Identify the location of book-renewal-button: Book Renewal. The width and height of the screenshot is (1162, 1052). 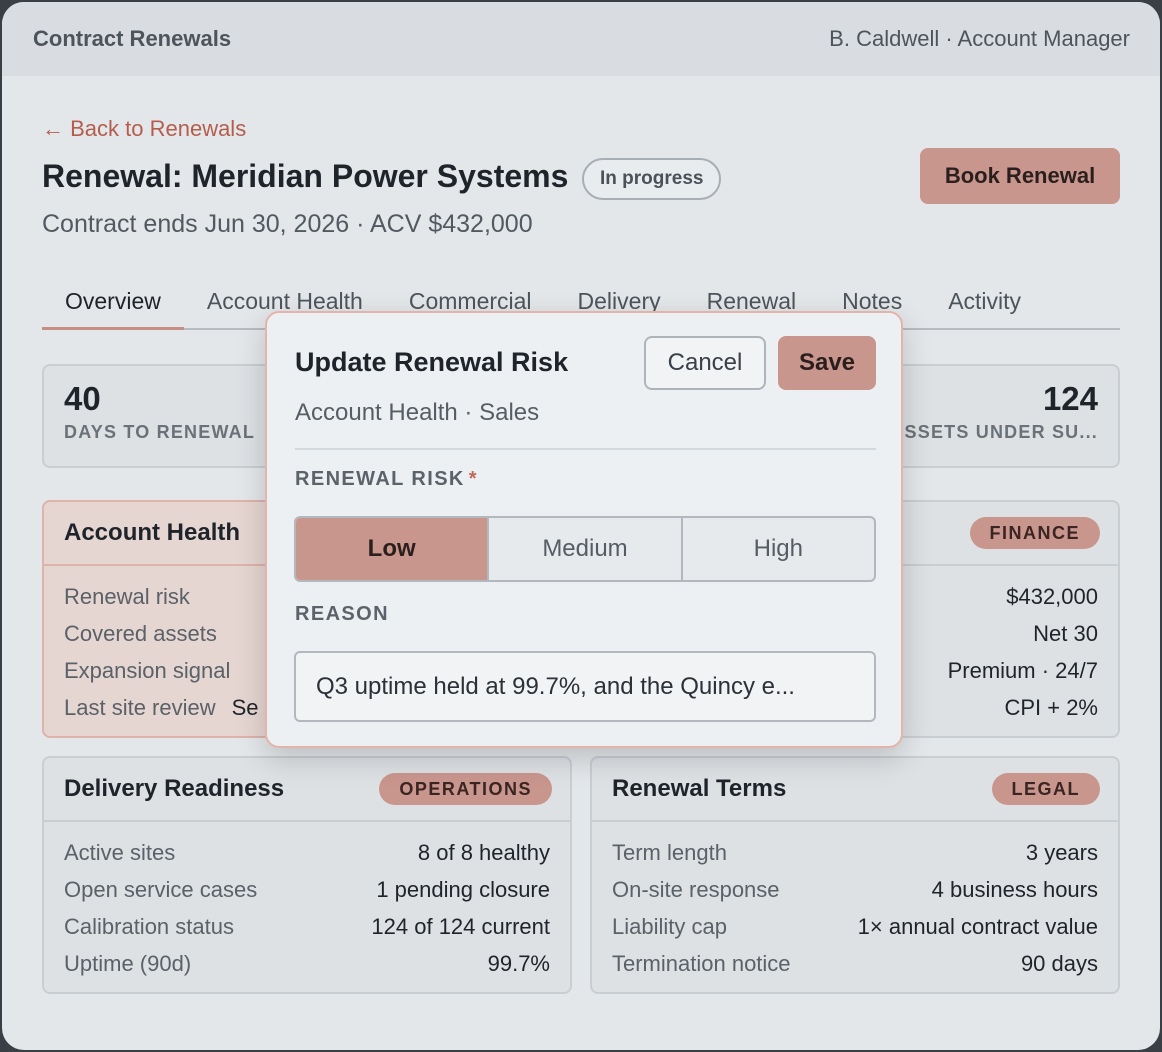
(1020, 176).